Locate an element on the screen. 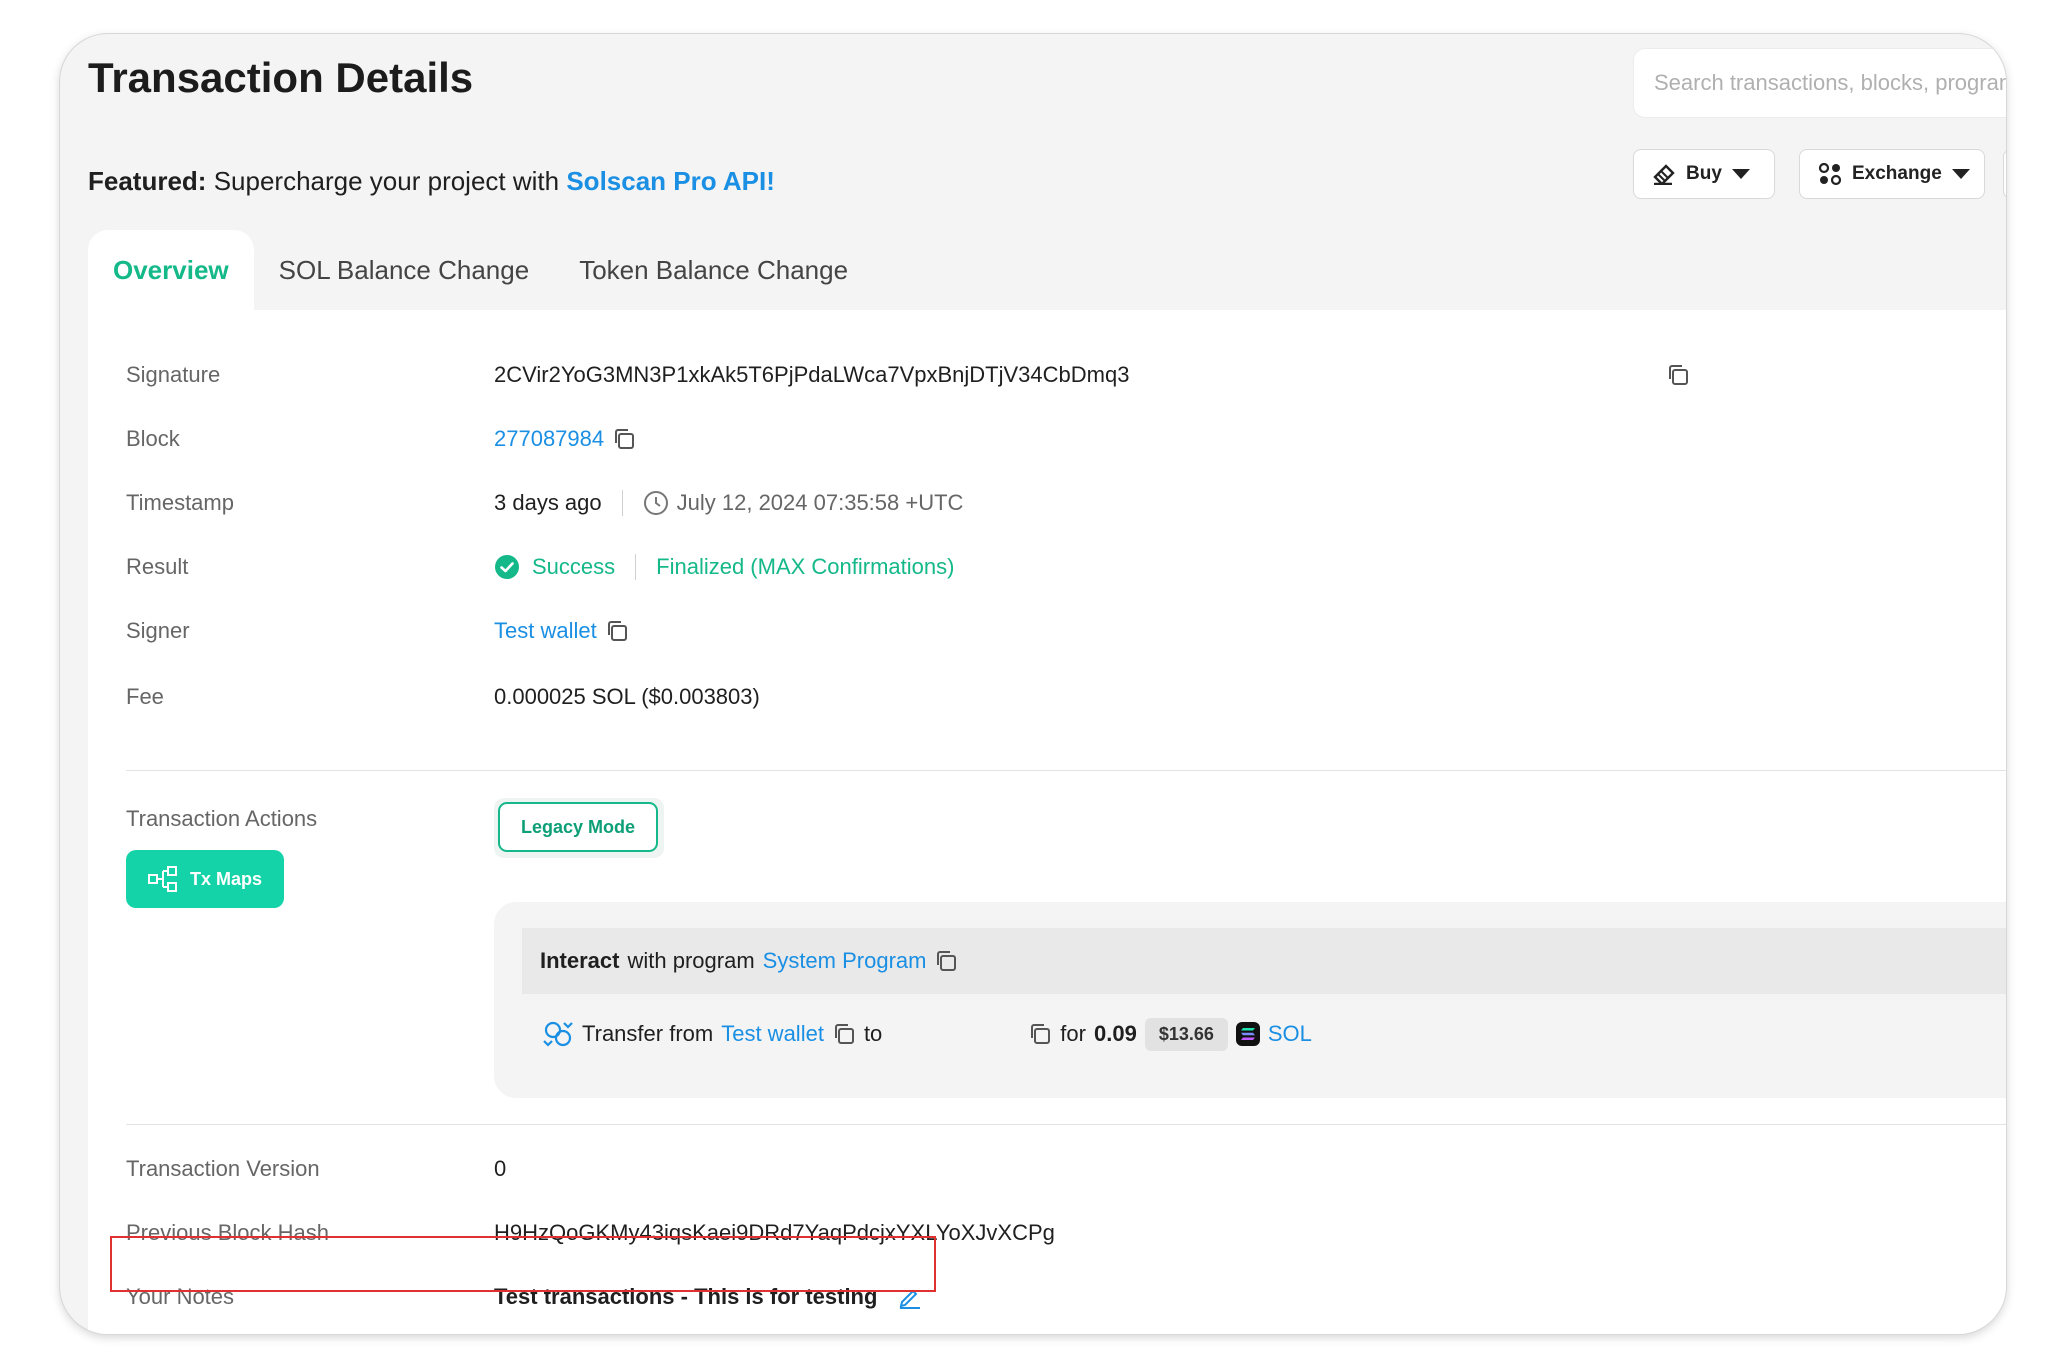 The height and width of the screenshot is (1364, 2060). clock-icon is located at coordinates (656, 503).